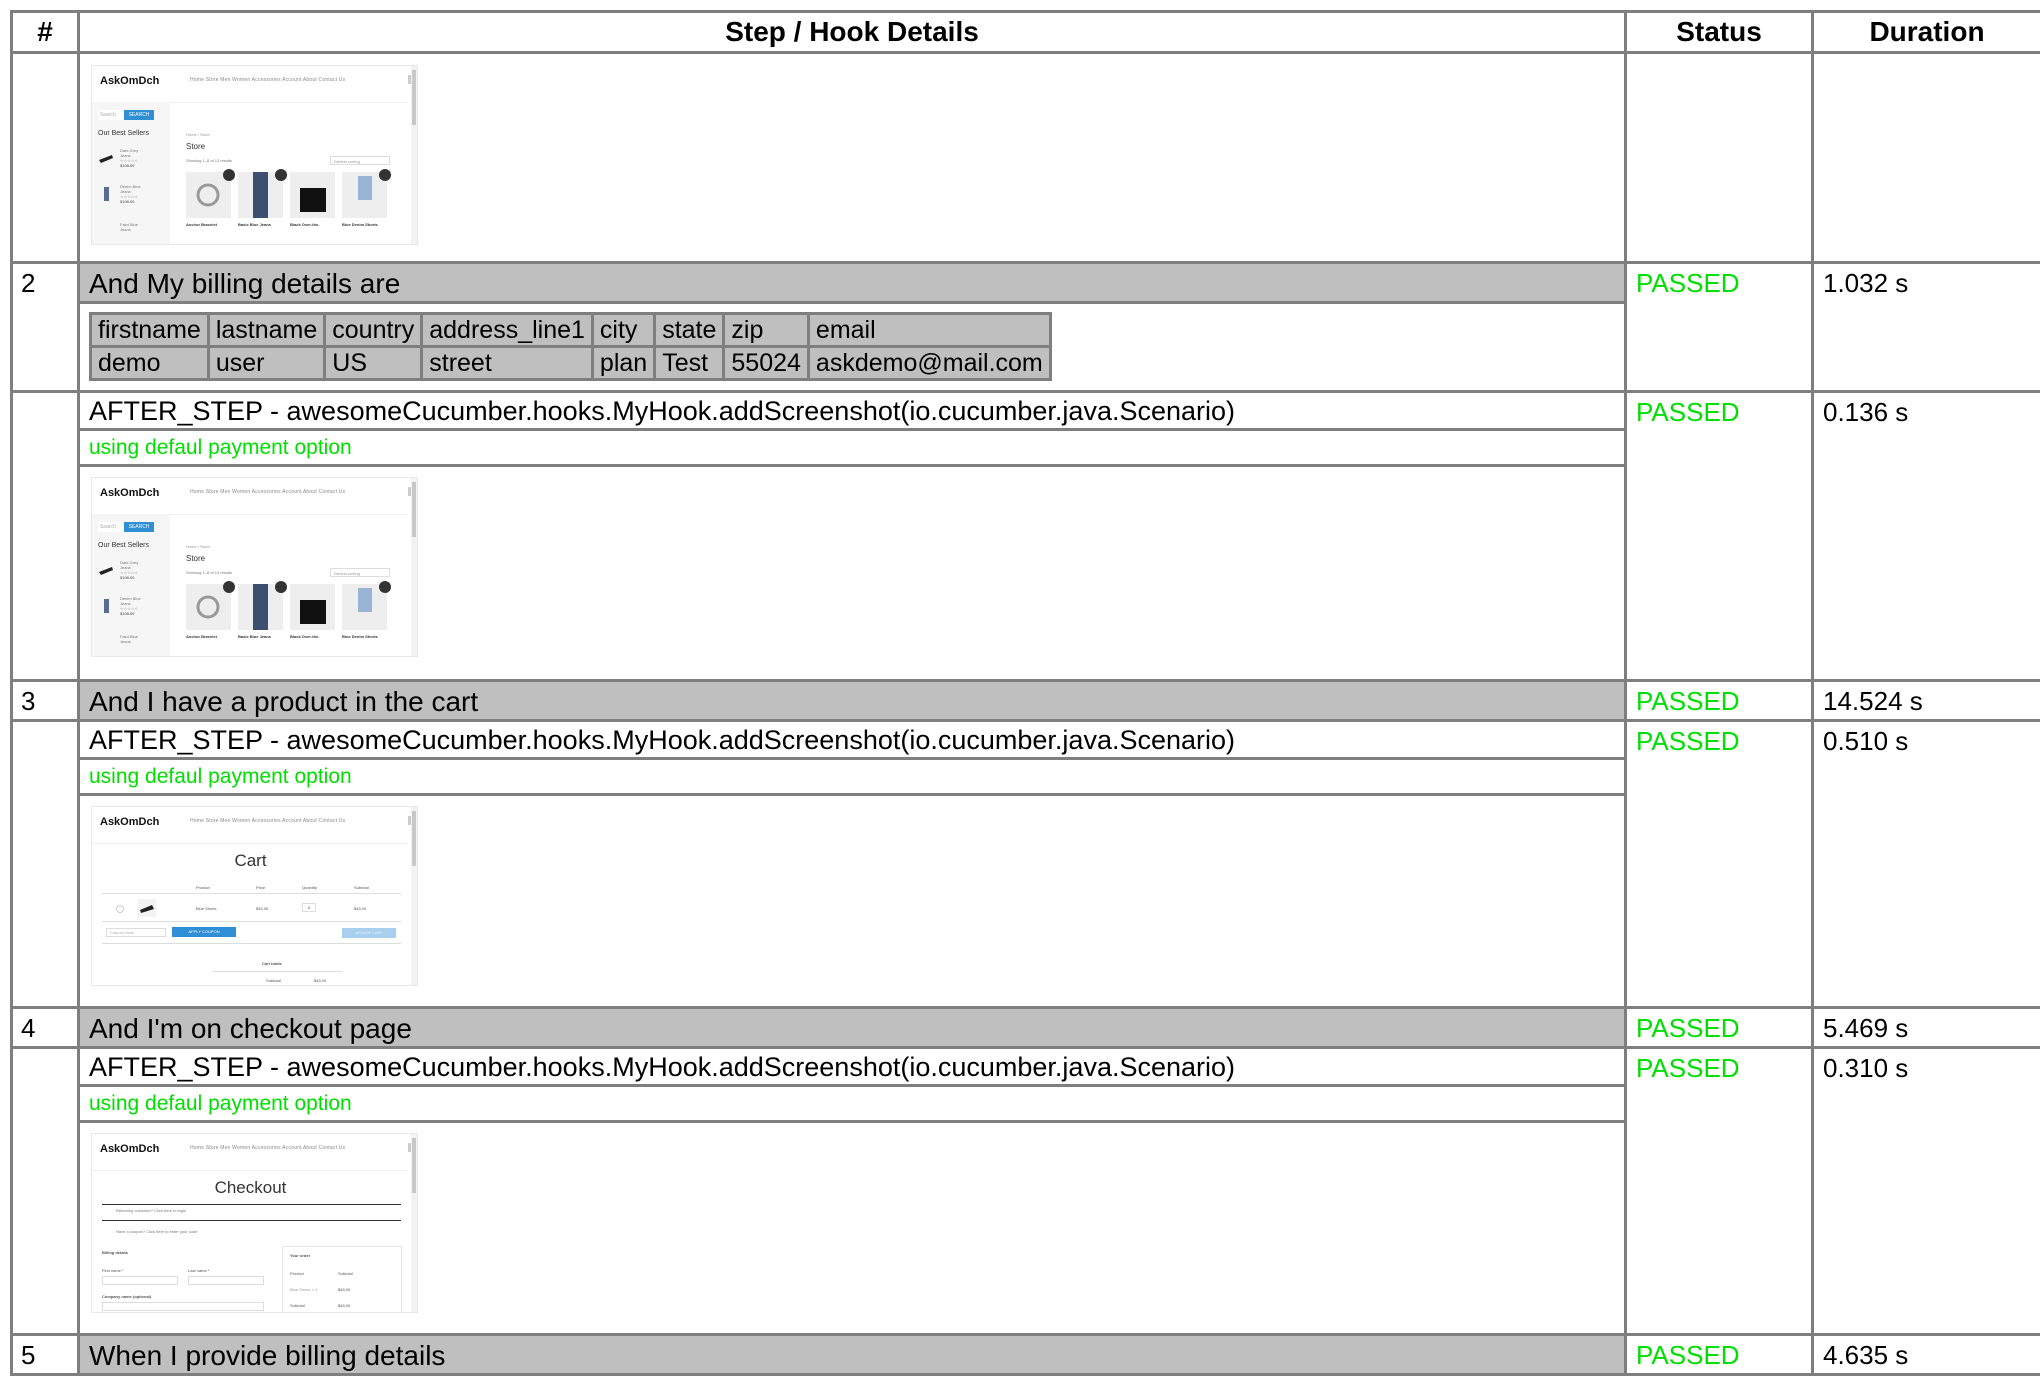 Image resolution: width=2040 pixels, height=1376 pixels. I want to click on hook-status: PASSED, so click(1719, 864).